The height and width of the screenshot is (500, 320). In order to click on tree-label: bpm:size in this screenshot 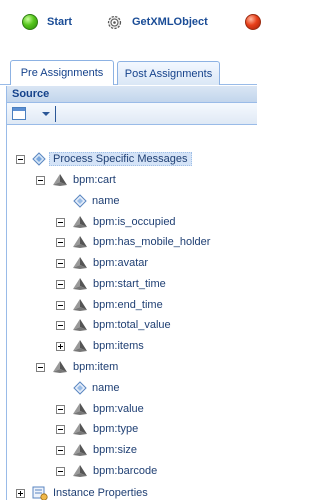, I will do `click(115, 450)`.